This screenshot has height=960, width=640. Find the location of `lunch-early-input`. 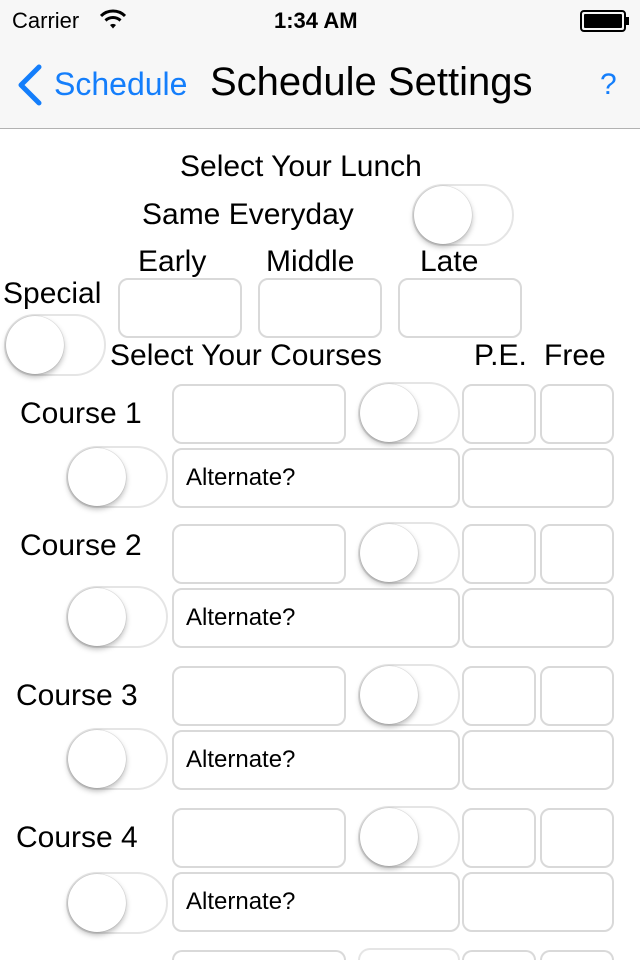

lunch-early-input is located at coordinates (180, 308).